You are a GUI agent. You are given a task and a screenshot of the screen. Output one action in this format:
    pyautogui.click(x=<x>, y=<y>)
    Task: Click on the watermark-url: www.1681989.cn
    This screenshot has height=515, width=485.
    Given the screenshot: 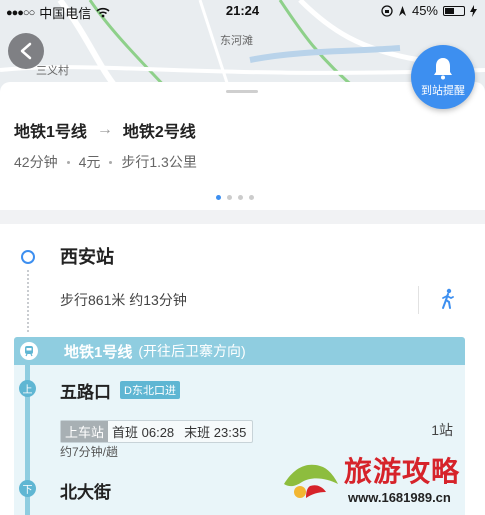 What is the action you would take?
    pyautogui.click(x=399, y=497)
    